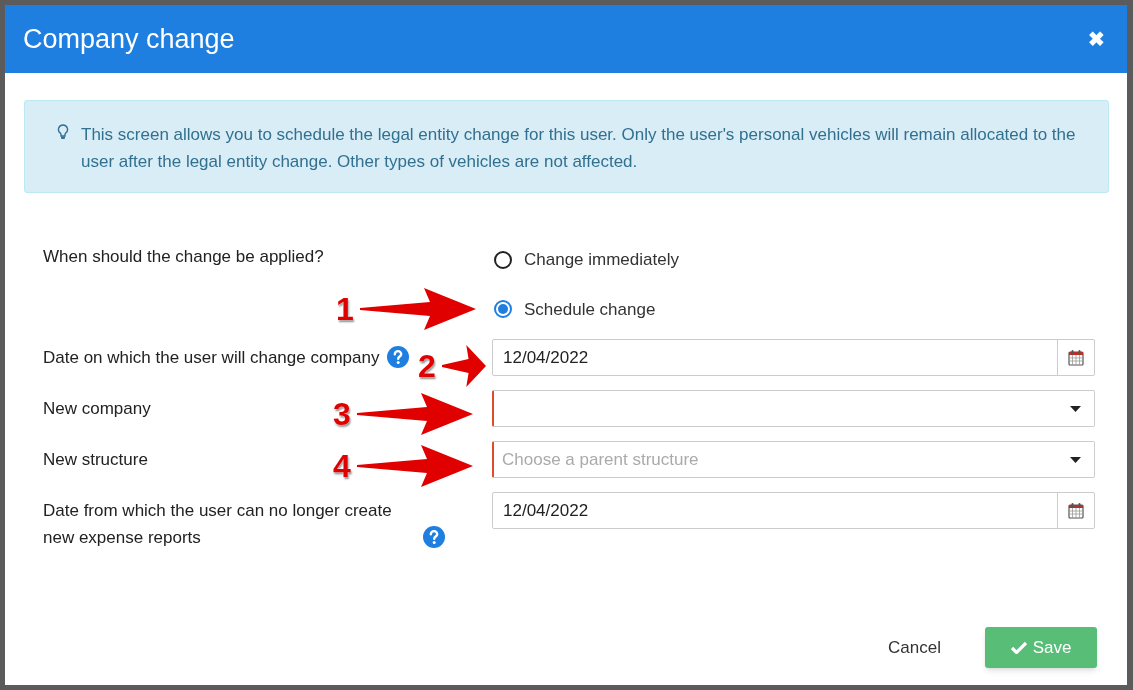  Describe the element at coordinates (211, 358) in the screenshot. I see `field-label: Date on which the user will change company` at that location.